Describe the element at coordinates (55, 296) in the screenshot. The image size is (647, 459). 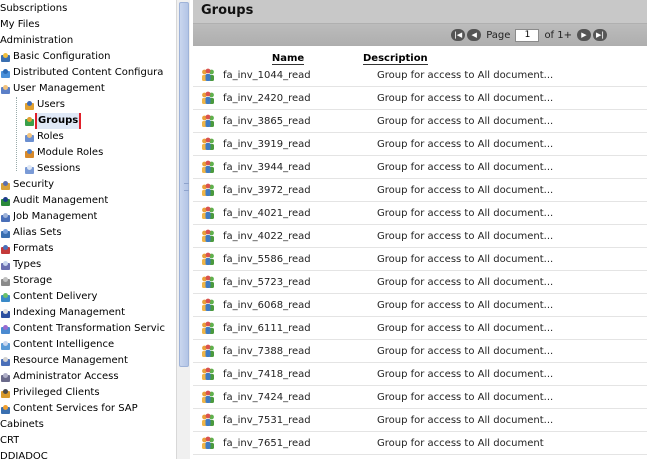
I see `nav-item-label: Content Delivery` at that location.